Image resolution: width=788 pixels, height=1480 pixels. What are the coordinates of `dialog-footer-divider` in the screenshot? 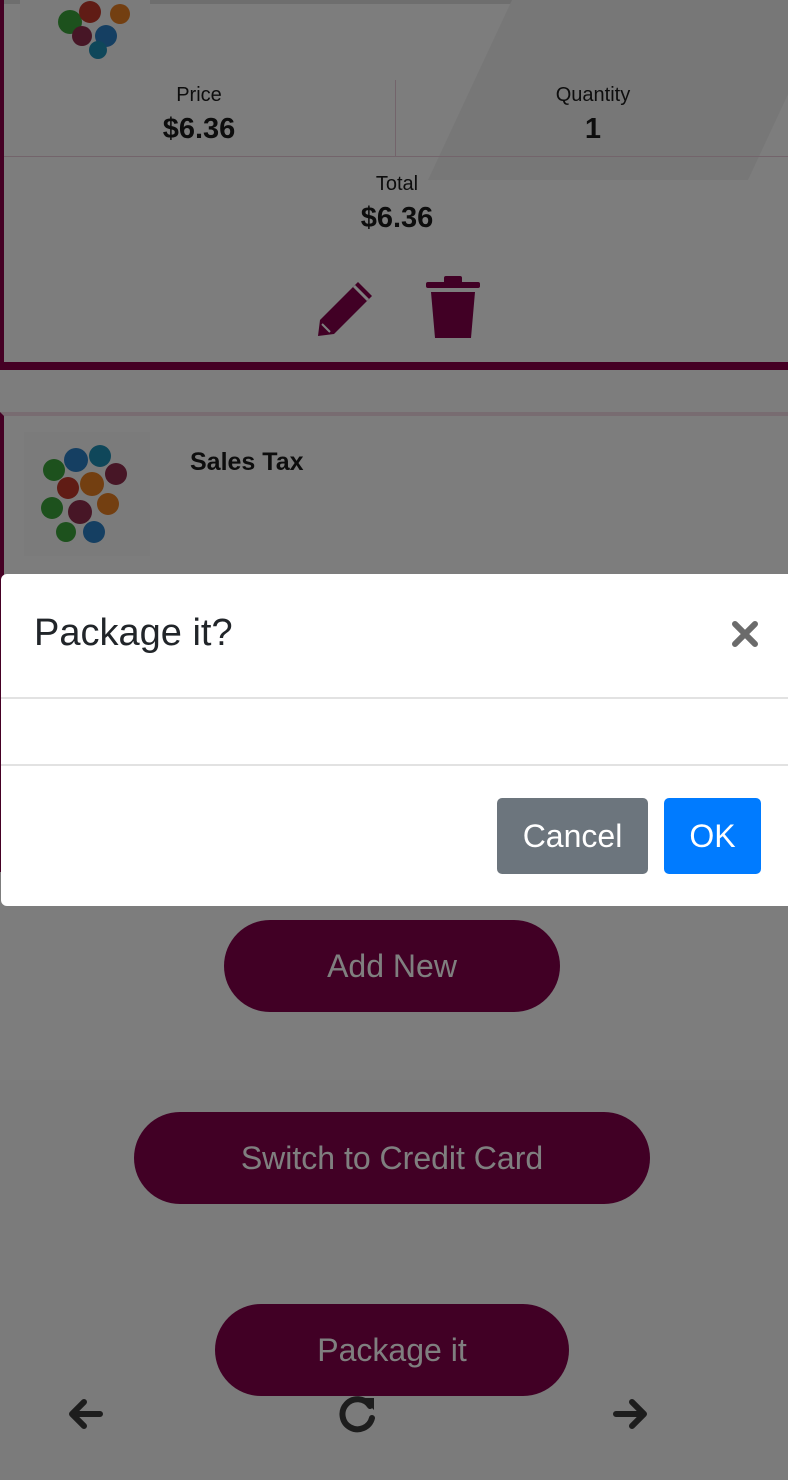 It's located at (394, 765).